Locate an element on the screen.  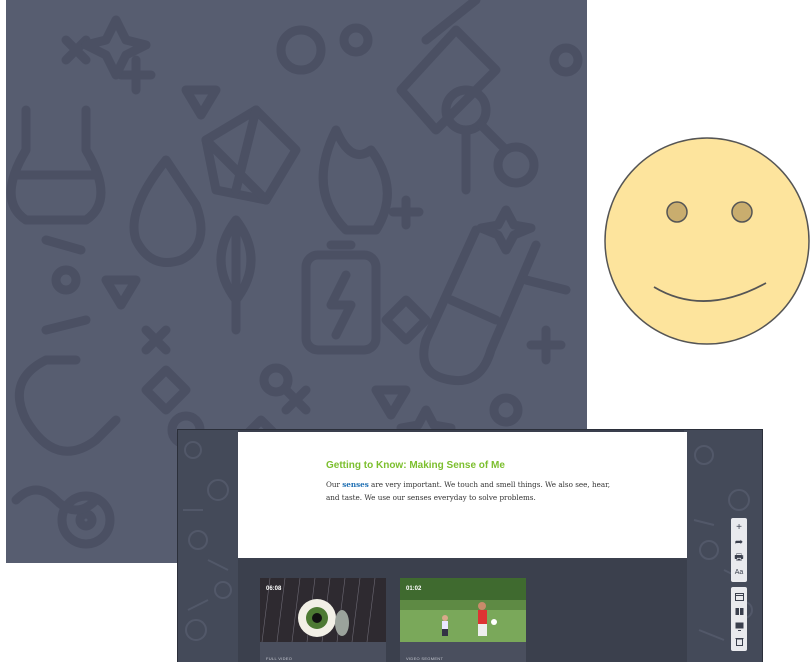
tool-group-top: + ➦ 🖶 Aa is located at coordinates (739, 550).